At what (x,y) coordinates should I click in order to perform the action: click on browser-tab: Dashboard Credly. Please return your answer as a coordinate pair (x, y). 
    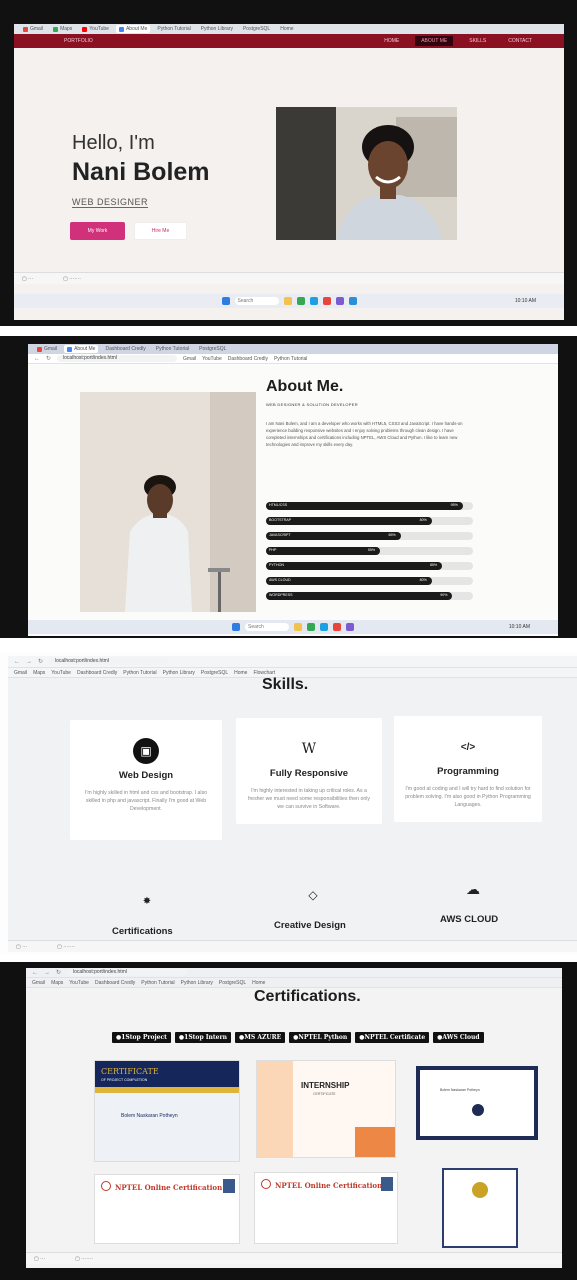
    Looking at the image, I should click on (125, 349).